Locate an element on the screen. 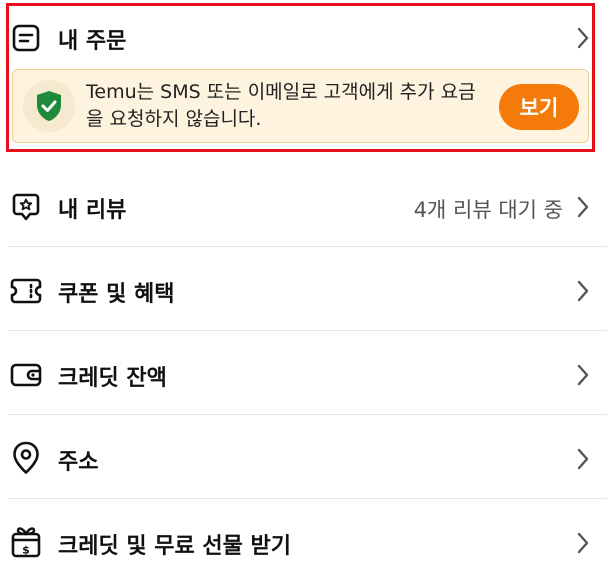 This screenshot has height=577, width=607. review-pending-count: 4개 리뷰 대기 중 is located at coordinates (488, 210).